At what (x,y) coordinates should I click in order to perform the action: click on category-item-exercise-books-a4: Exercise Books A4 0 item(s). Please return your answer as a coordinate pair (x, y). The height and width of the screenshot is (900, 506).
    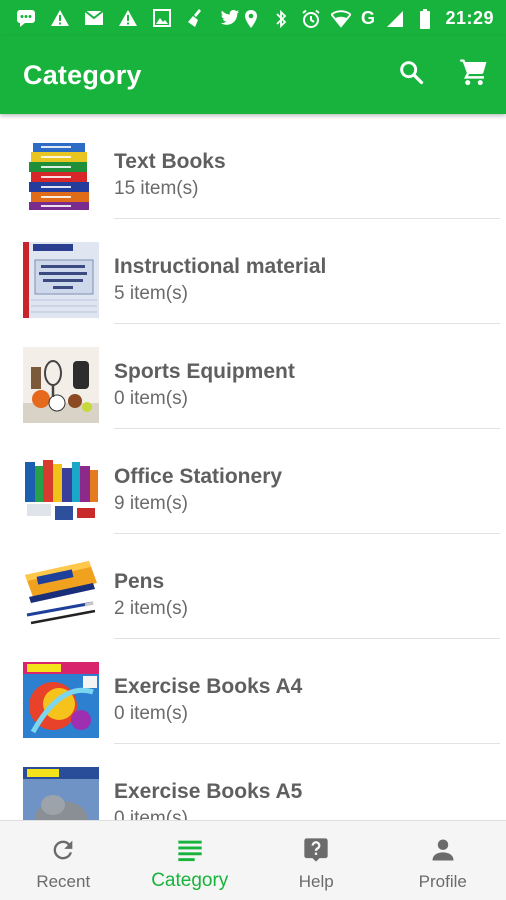
    Looking at the image, I should click on (253, 691).